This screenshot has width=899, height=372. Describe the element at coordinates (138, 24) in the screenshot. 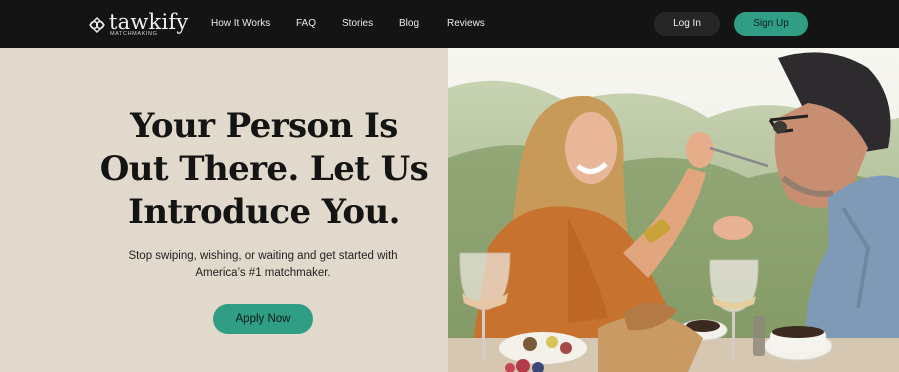

I see `tawkify-logo: tawkify MATCHMAKING` at that location.